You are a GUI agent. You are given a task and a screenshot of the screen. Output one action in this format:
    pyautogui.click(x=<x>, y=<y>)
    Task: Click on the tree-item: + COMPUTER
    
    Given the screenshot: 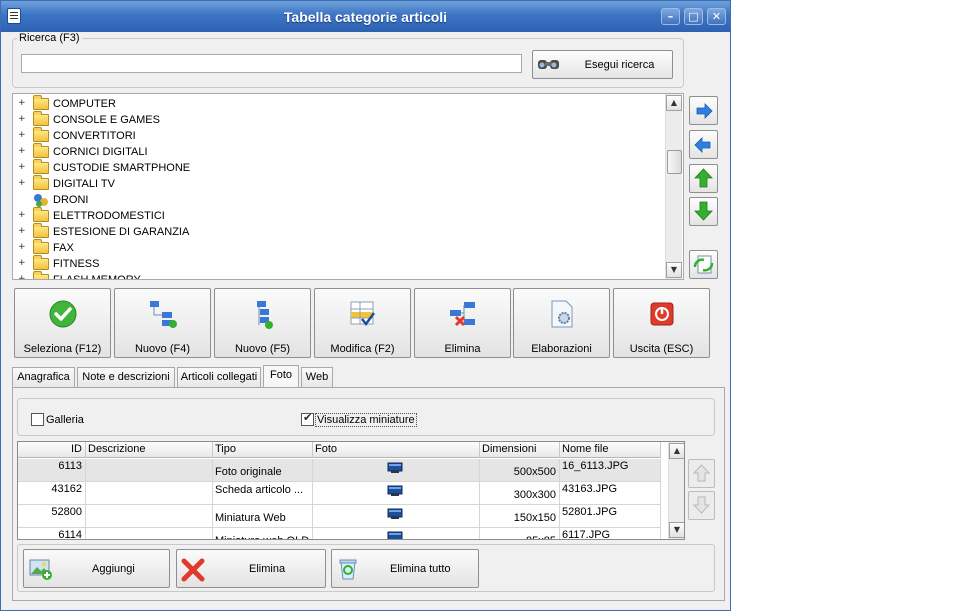 What is the action you would take?
    pyautogui.click(x=338, y=103)
    